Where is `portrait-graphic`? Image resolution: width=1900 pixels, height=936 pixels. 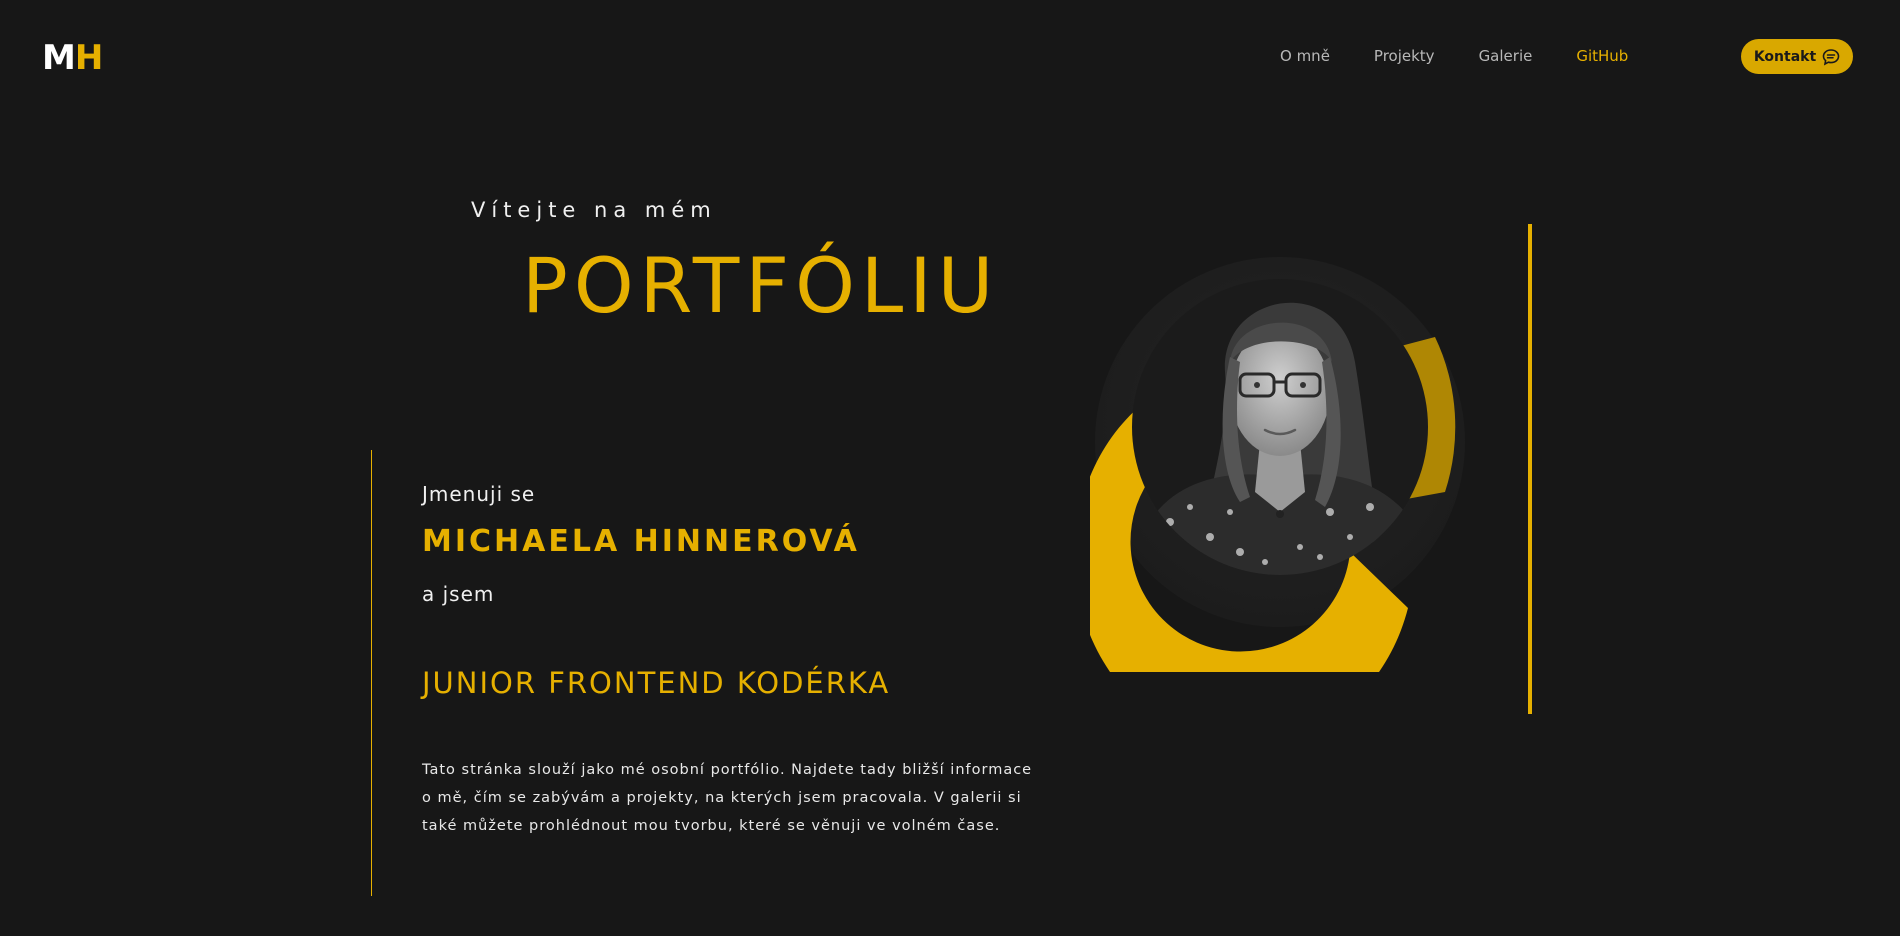 portrait-graphic is located at coordinates (1277, 464).